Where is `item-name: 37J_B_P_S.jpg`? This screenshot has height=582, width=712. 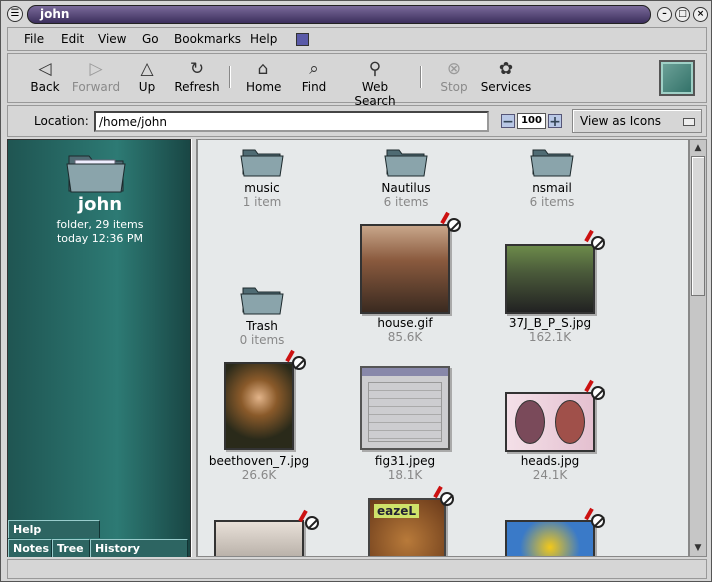
item-name: 37J_B_P_S.jpg is located at coordinates (550, 323).